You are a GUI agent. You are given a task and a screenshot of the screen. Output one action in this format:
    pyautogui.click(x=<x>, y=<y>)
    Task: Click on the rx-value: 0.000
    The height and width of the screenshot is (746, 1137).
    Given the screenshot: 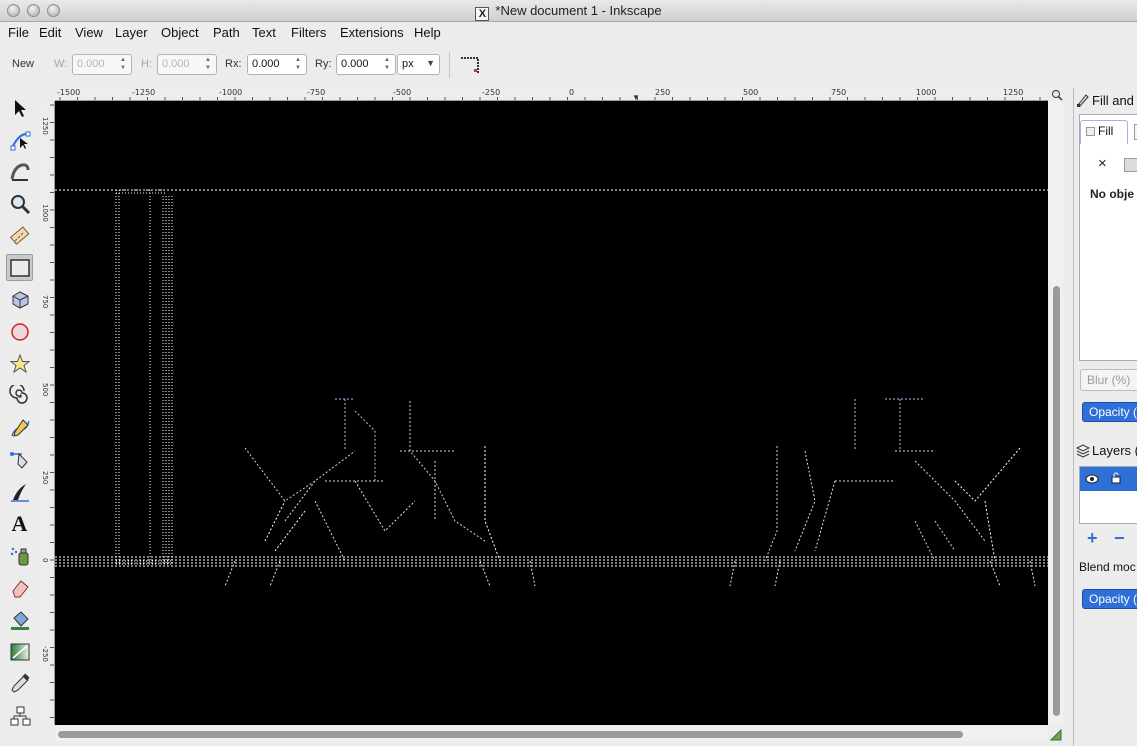 What is the action you would take?
    pyautogui.click(x=266, y=64)
    